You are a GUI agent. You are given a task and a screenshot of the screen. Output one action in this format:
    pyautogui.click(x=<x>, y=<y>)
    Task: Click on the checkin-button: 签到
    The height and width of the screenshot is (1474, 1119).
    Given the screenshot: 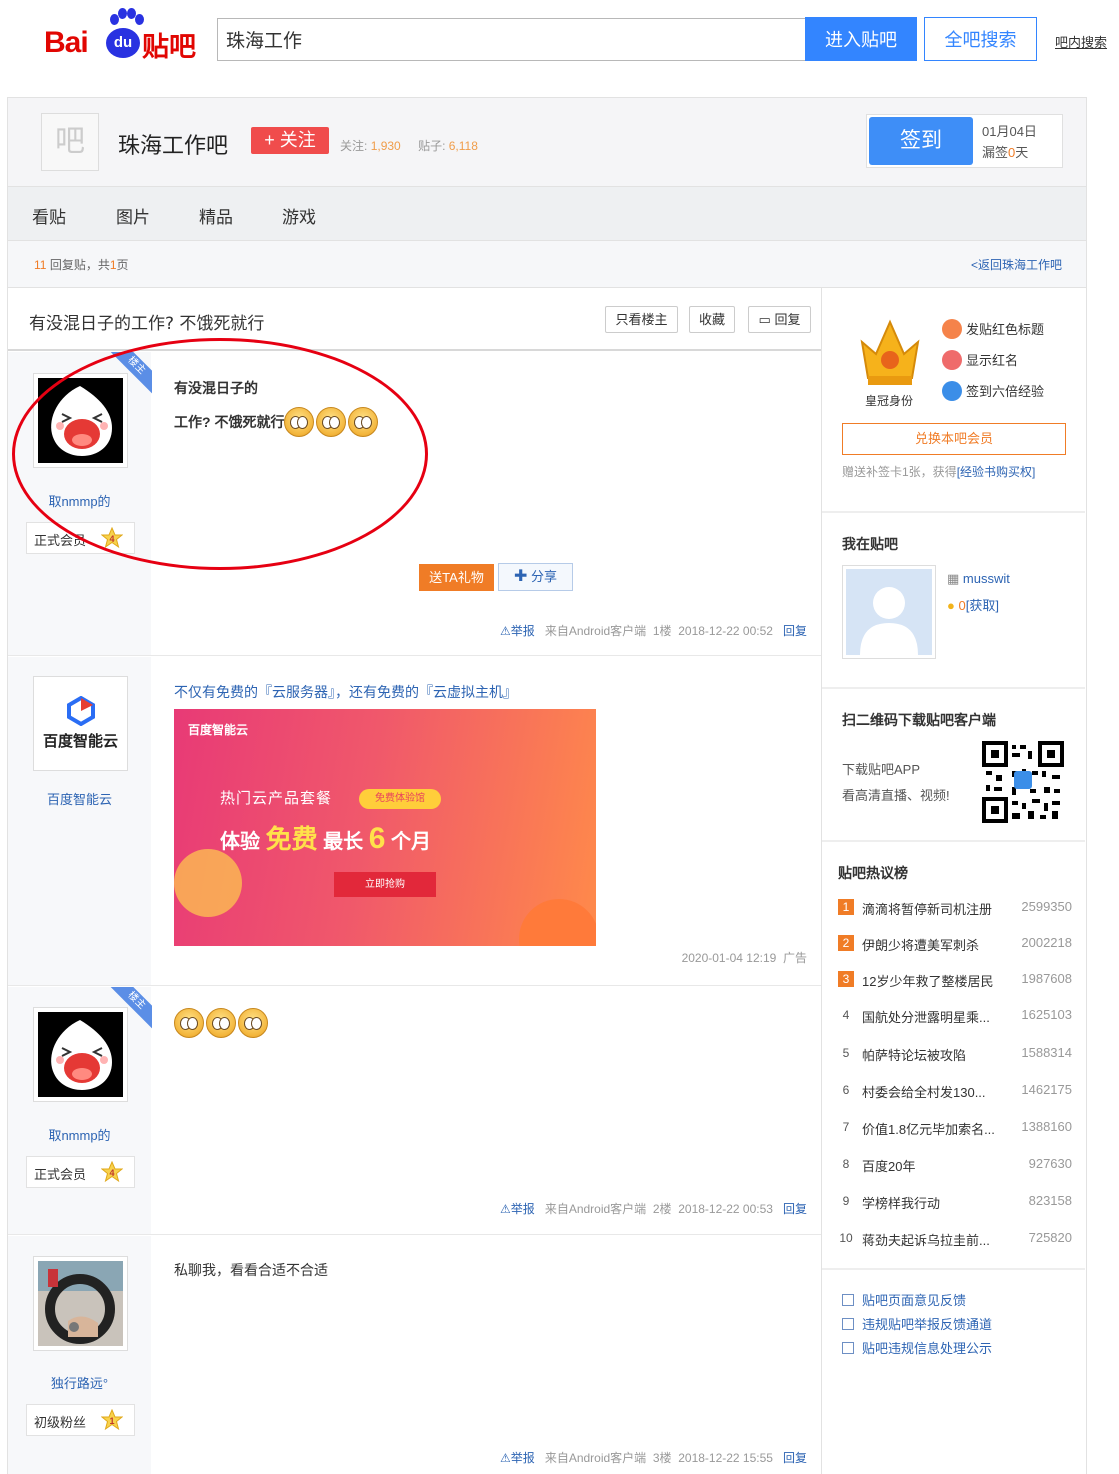 What is the action you would take?
    pyautogui.click(x=921, y=141)
    